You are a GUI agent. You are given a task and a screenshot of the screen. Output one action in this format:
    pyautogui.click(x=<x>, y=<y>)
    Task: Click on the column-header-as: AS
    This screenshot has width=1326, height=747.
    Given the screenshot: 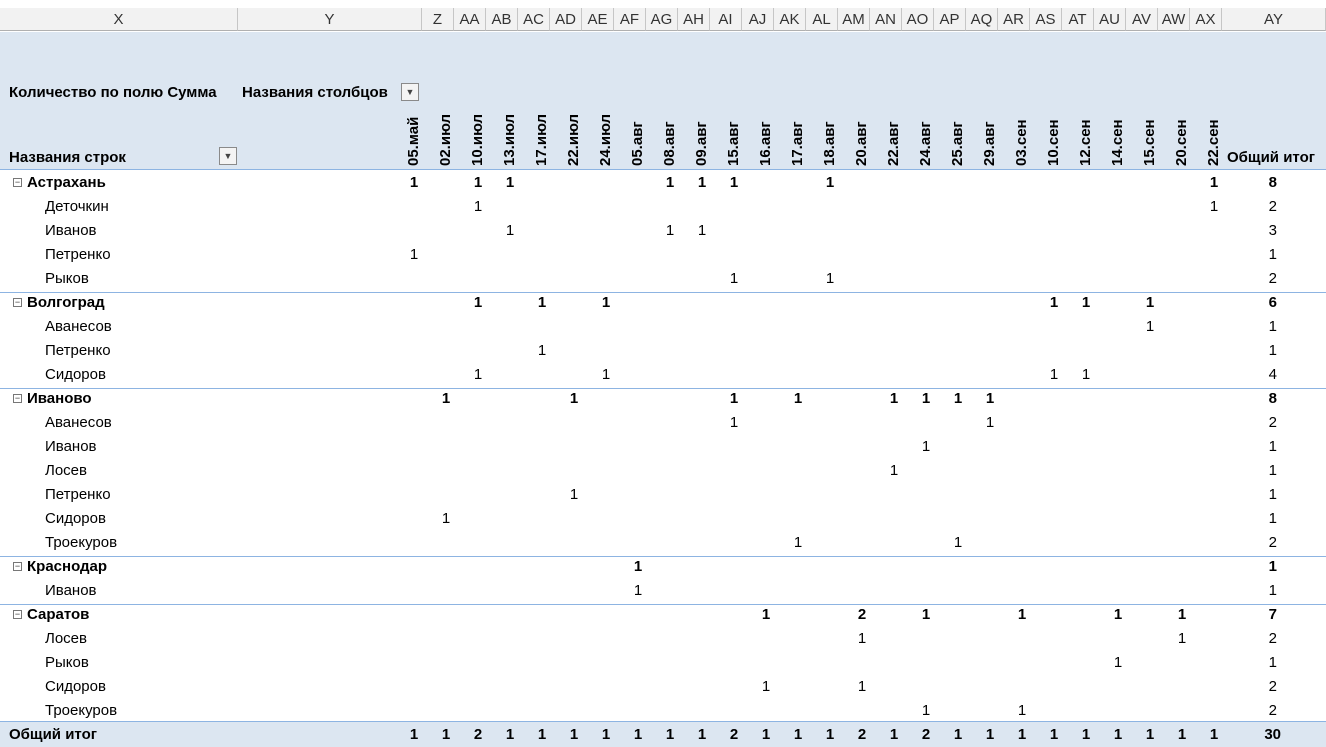 What is the action you would take?
    pyautogui.click(x=1046, y=19)
    